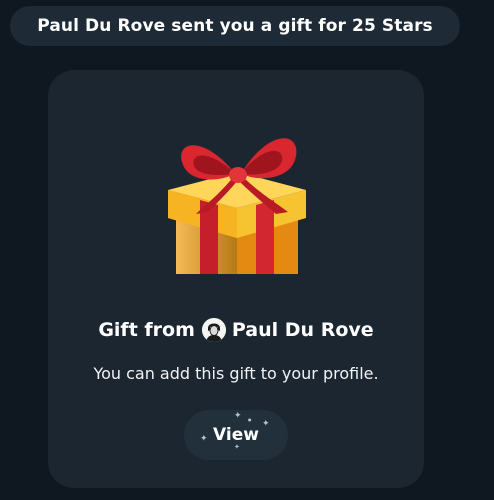 The width and height of the screenshot is (494, 500). I want to click on view-button-label: View, so click(236, 435).